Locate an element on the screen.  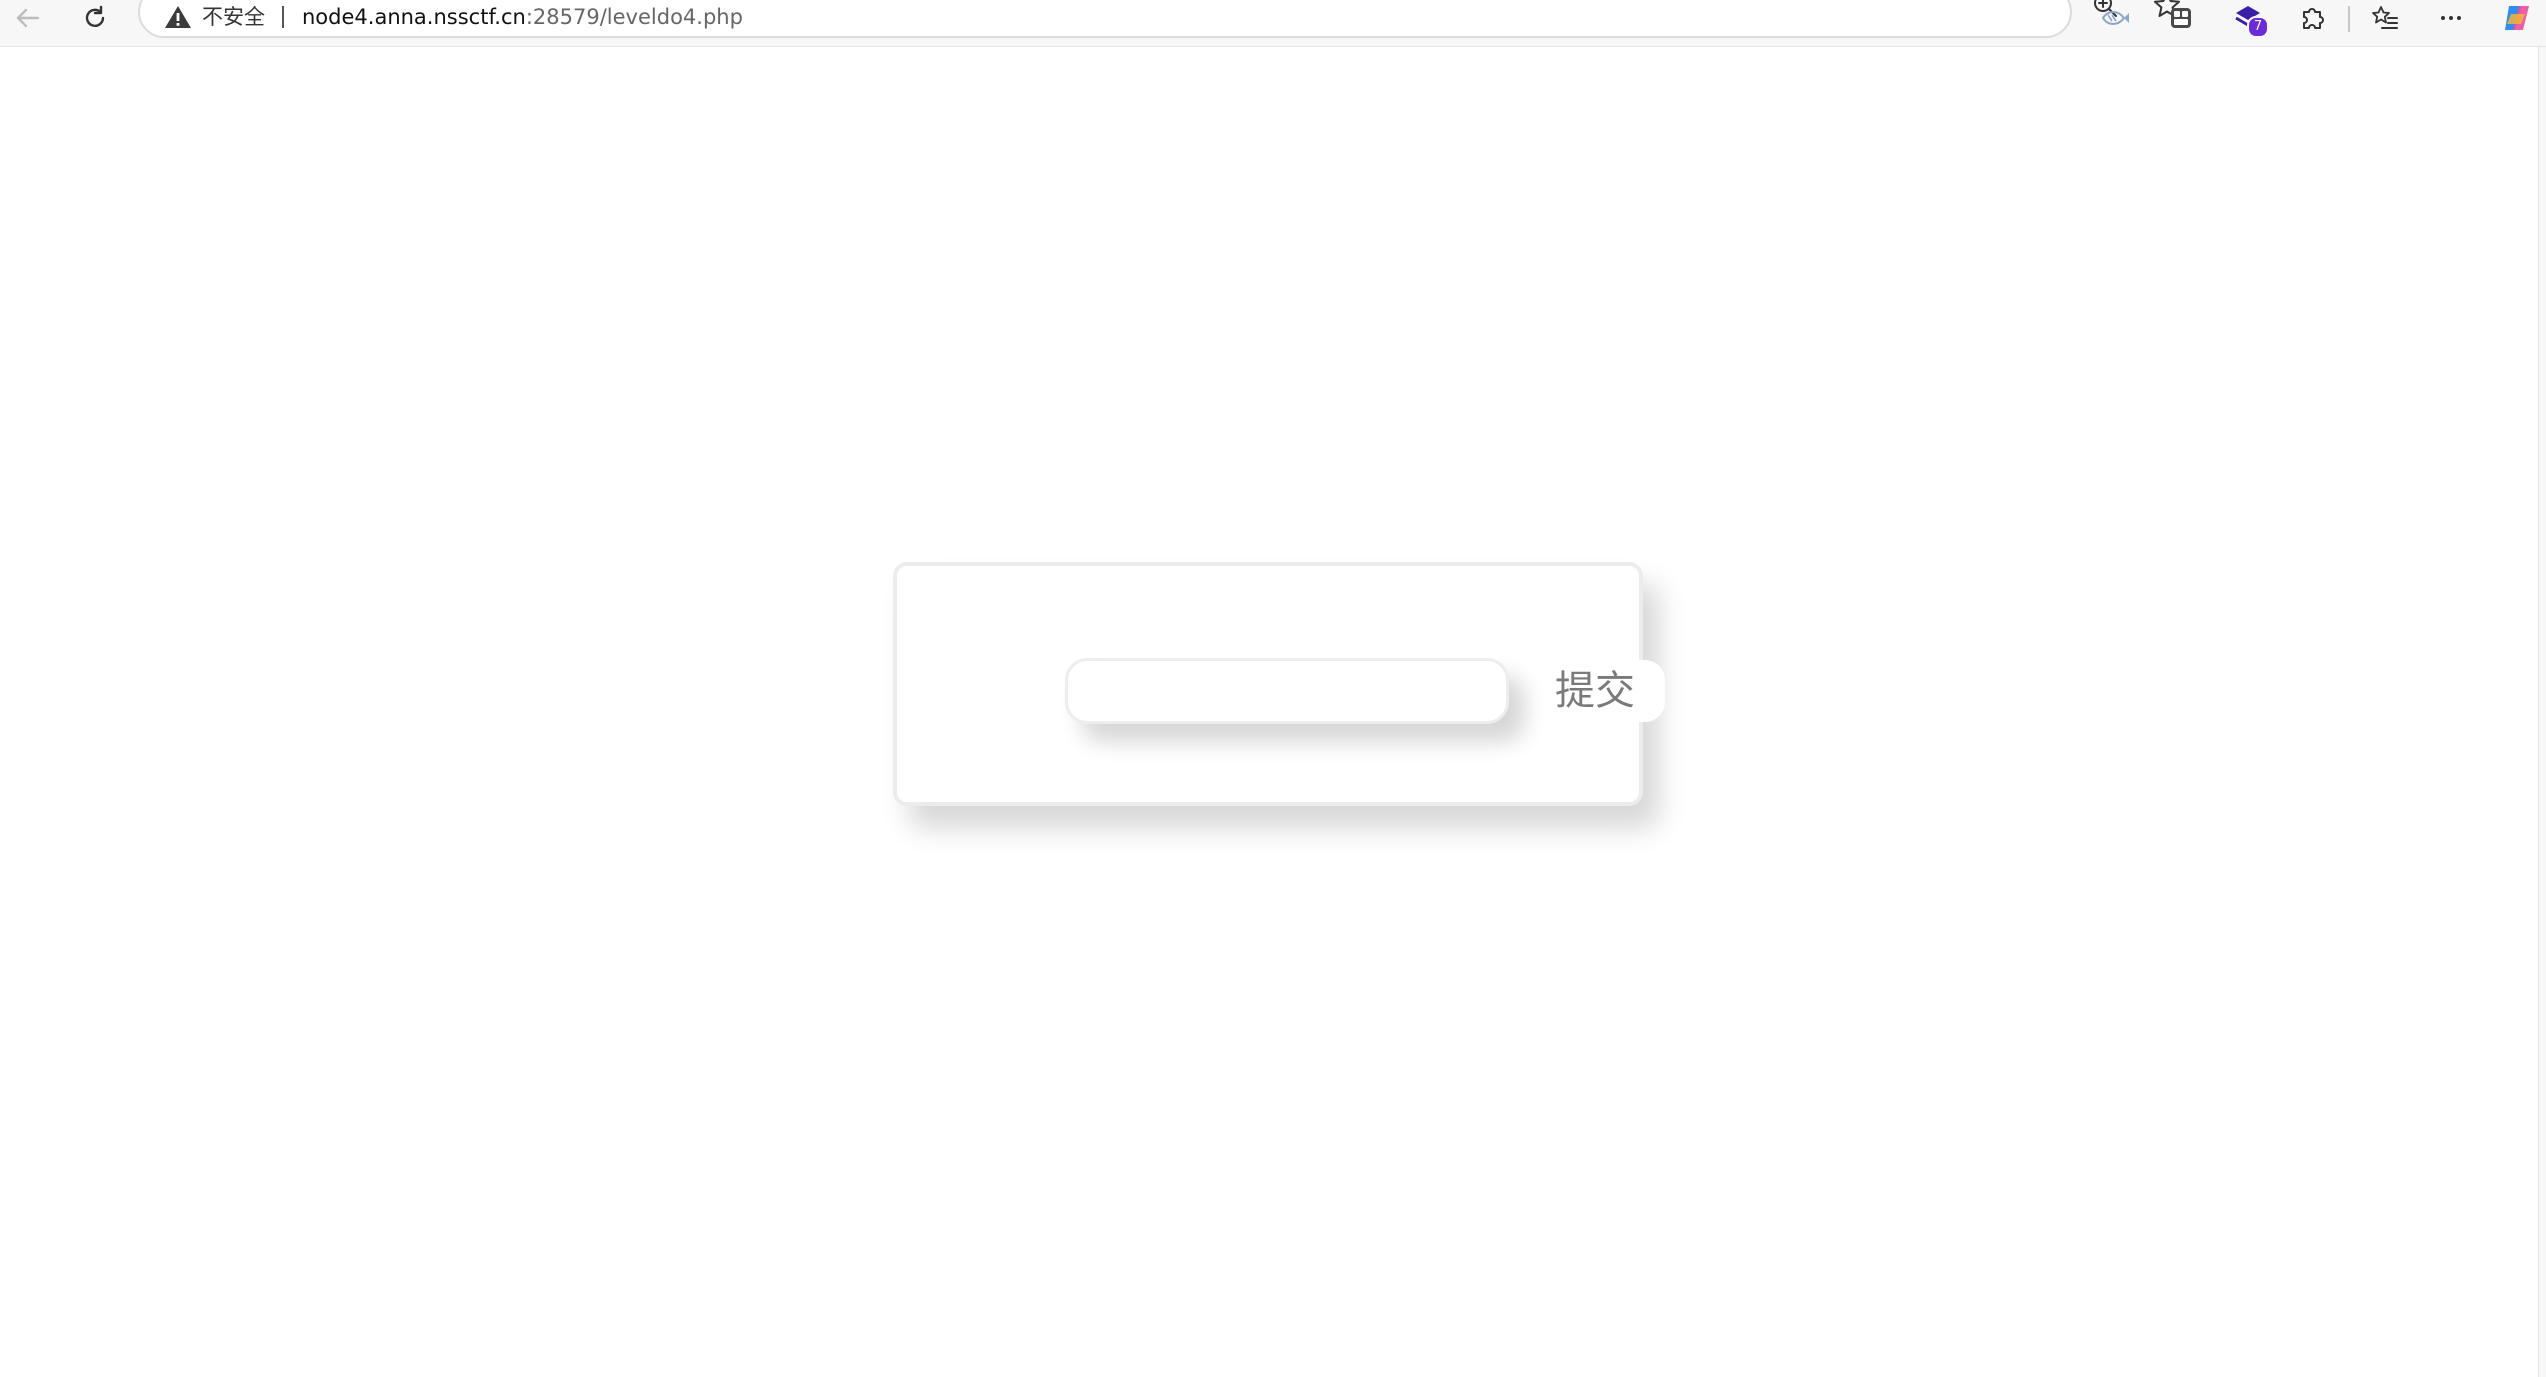
fish-extension-button is located at coordinates (2115, 18).